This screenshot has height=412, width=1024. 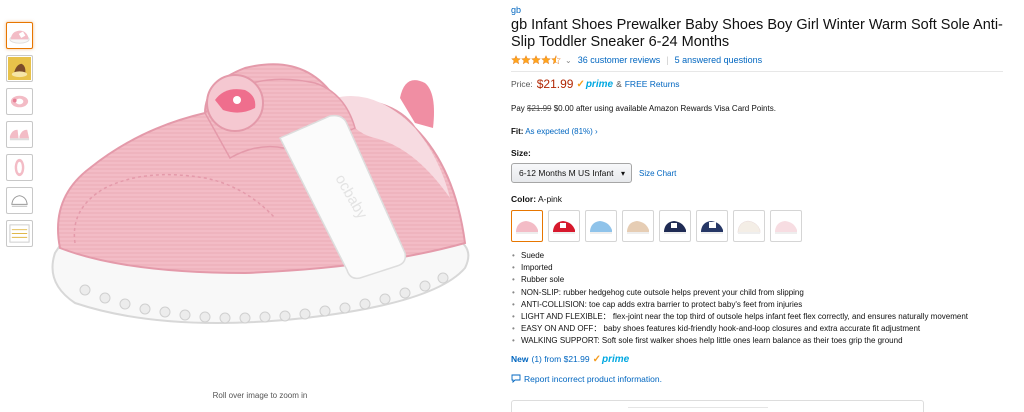 I want to click on star-rating, so click(x=536, y=60).